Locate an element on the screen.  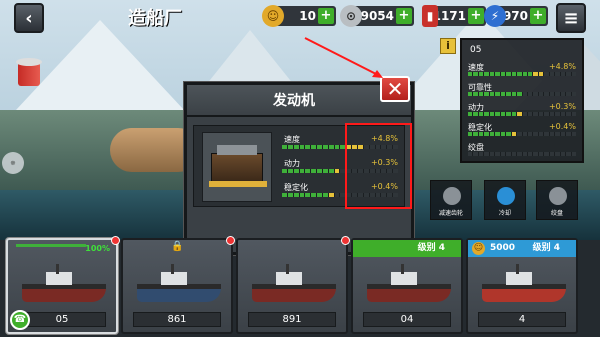
ship-card: 🔒 861 is located at coordinates (178, 285).